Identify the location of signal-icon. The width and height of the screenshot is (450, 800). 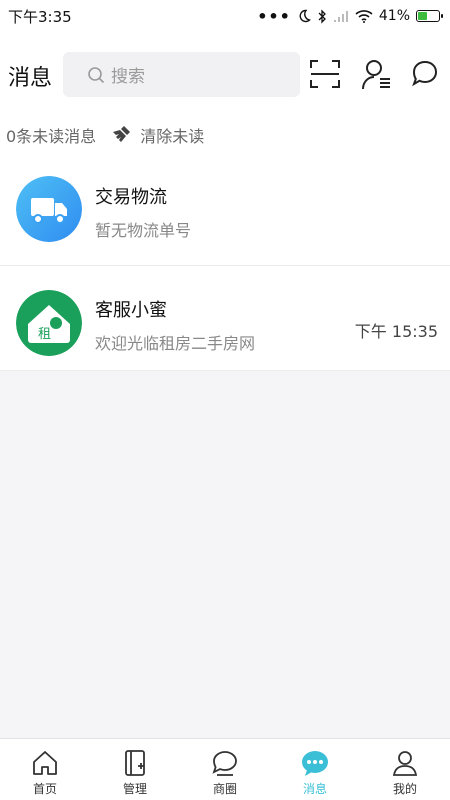
(340, 16).